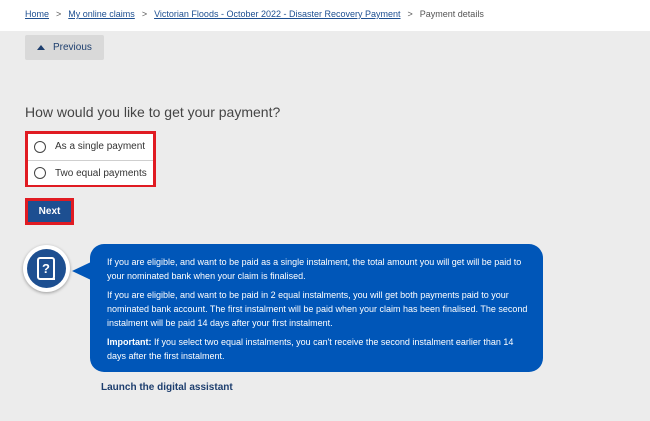 The image size is (650, 421). I want to click on help-book-icon: ?, so click(46, 268).